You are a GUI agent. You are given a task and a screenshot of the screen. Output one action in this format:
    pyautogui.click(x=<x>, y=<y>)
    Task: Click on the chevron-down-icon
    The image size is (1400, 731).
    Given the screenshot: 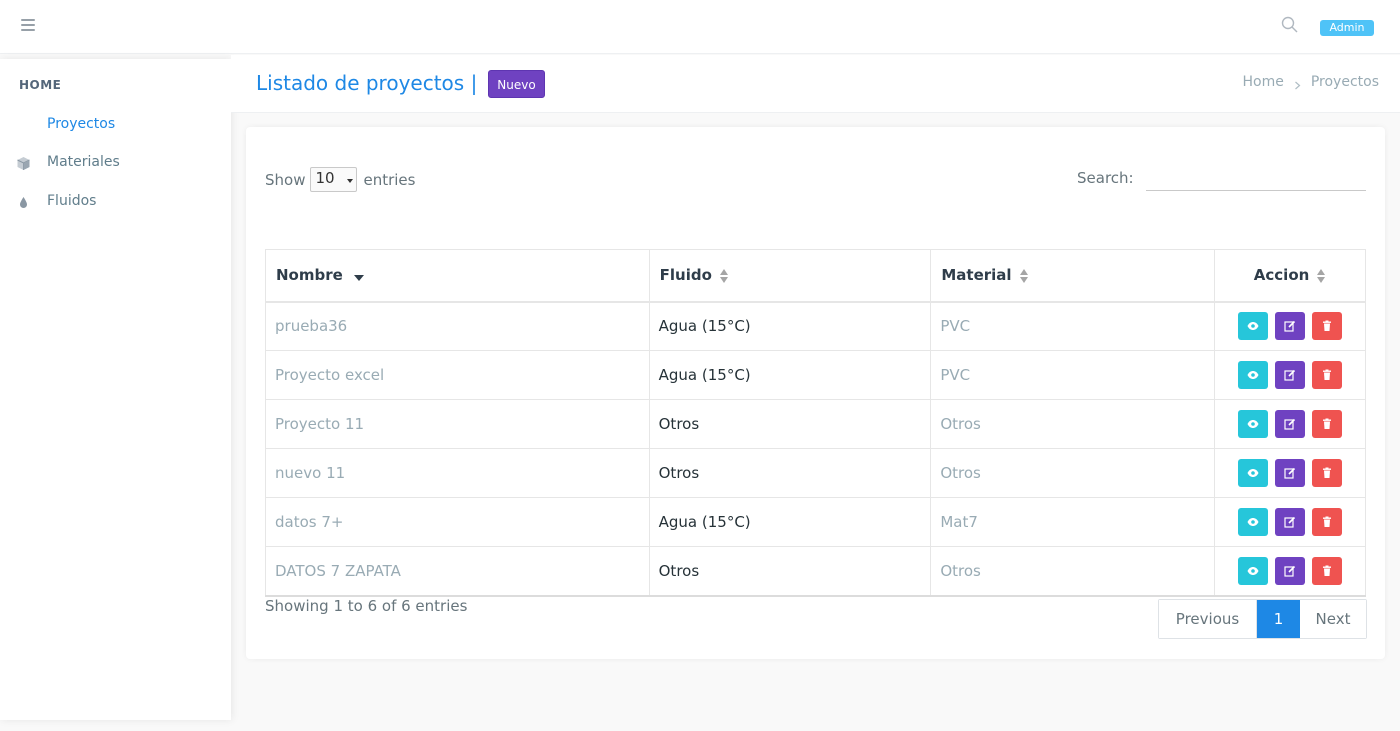 What is the action you would take?
    pyautogui.click(x=350, y=181)
    